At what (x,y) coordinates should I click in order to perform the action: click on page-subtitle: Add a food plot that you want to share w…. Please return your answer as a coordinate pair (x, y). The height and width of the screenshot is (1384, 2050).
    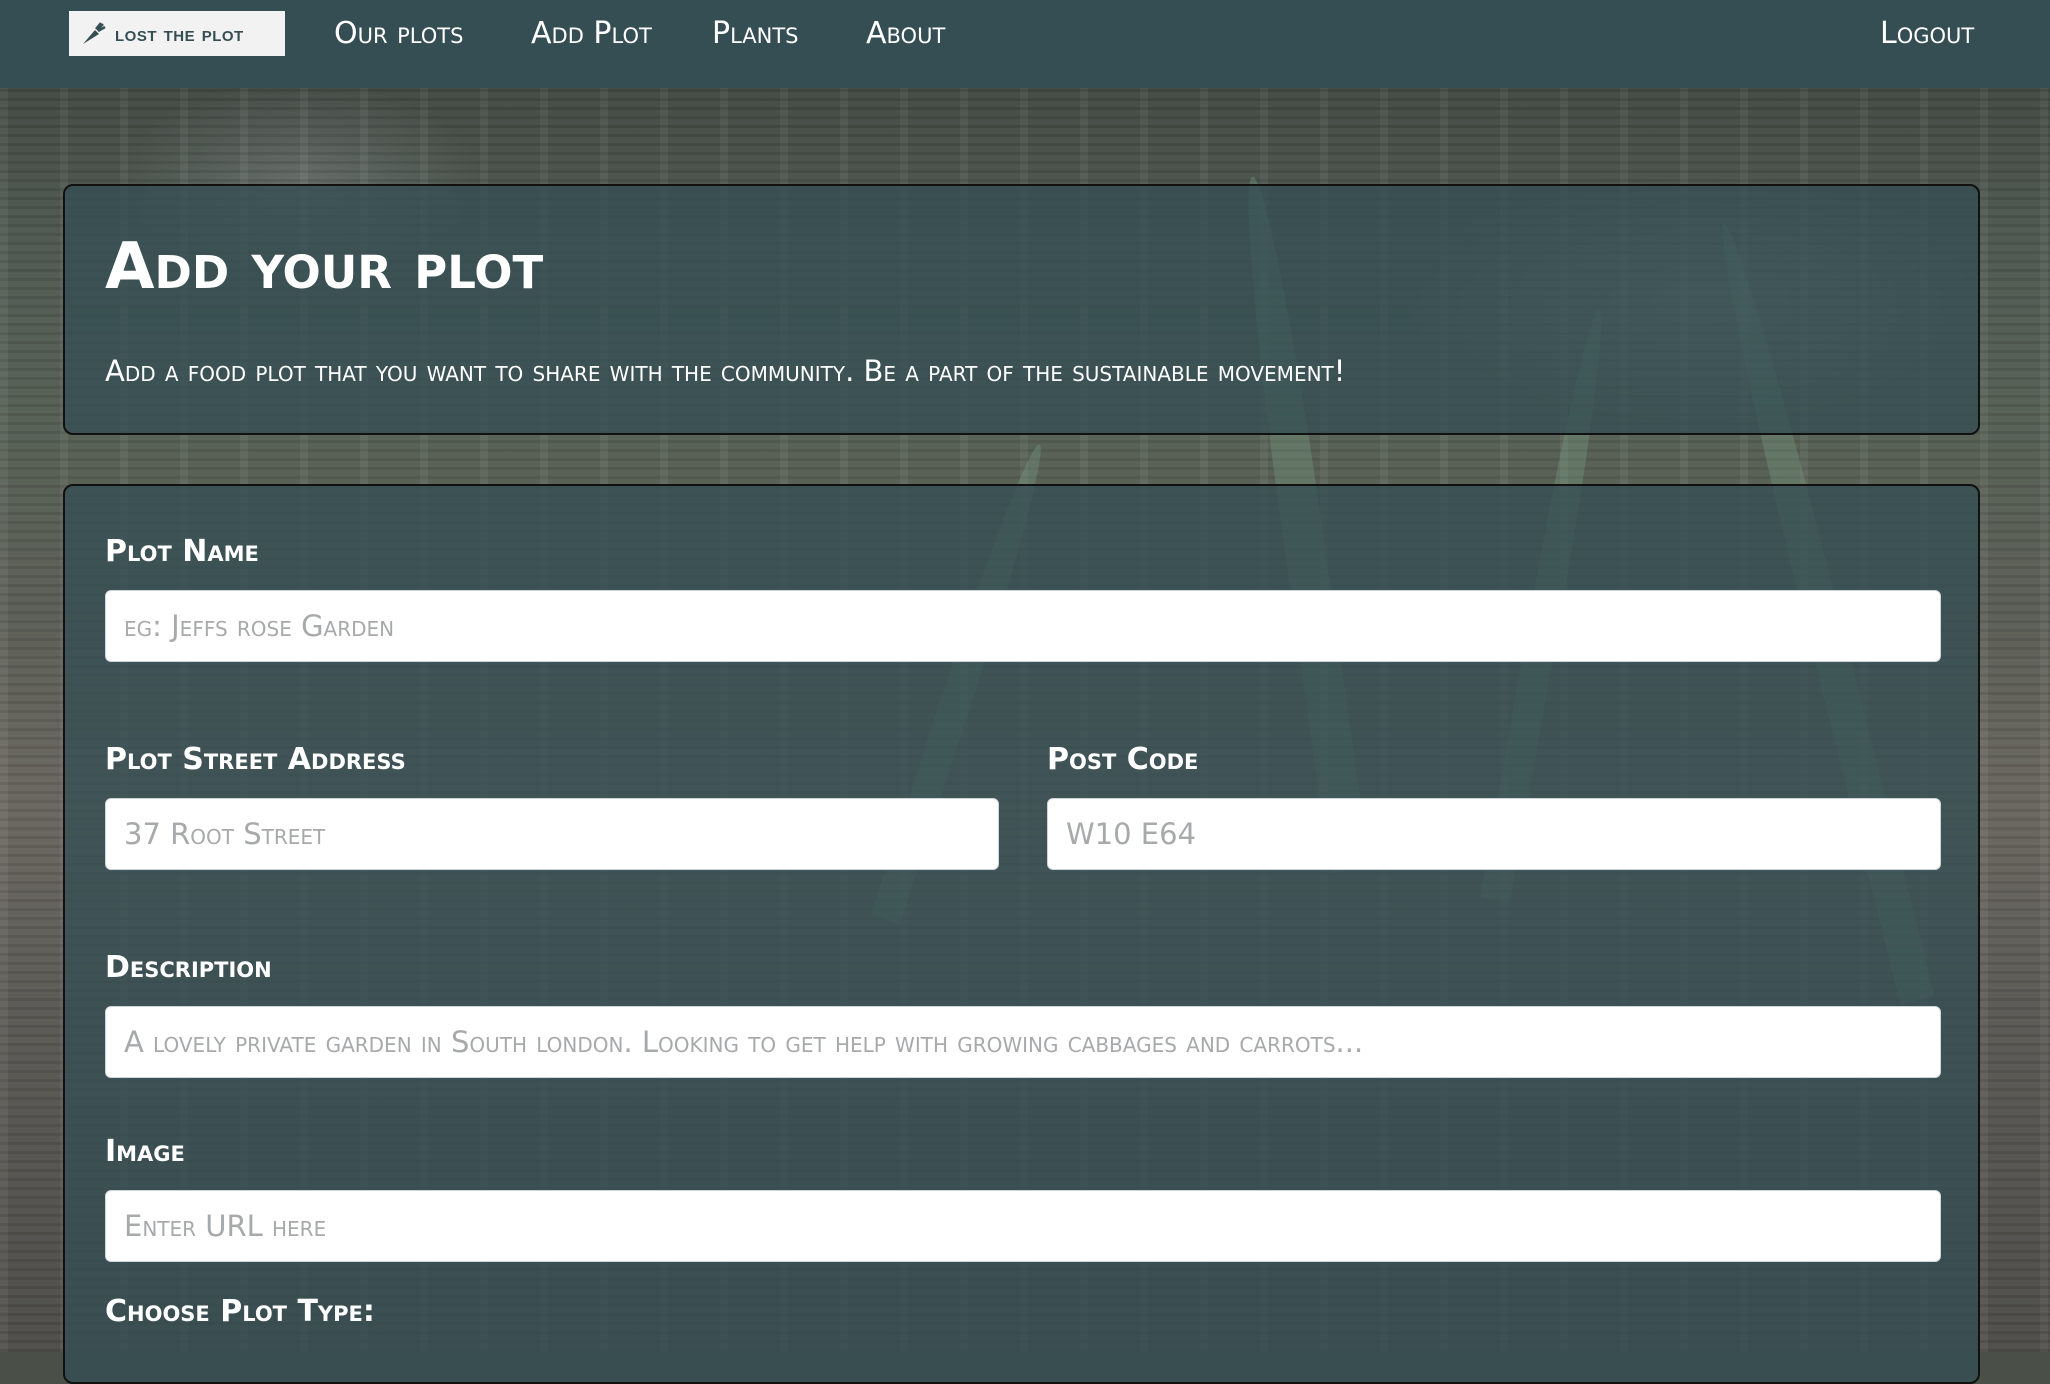
    Looking at the image, I should click on (725, 371).